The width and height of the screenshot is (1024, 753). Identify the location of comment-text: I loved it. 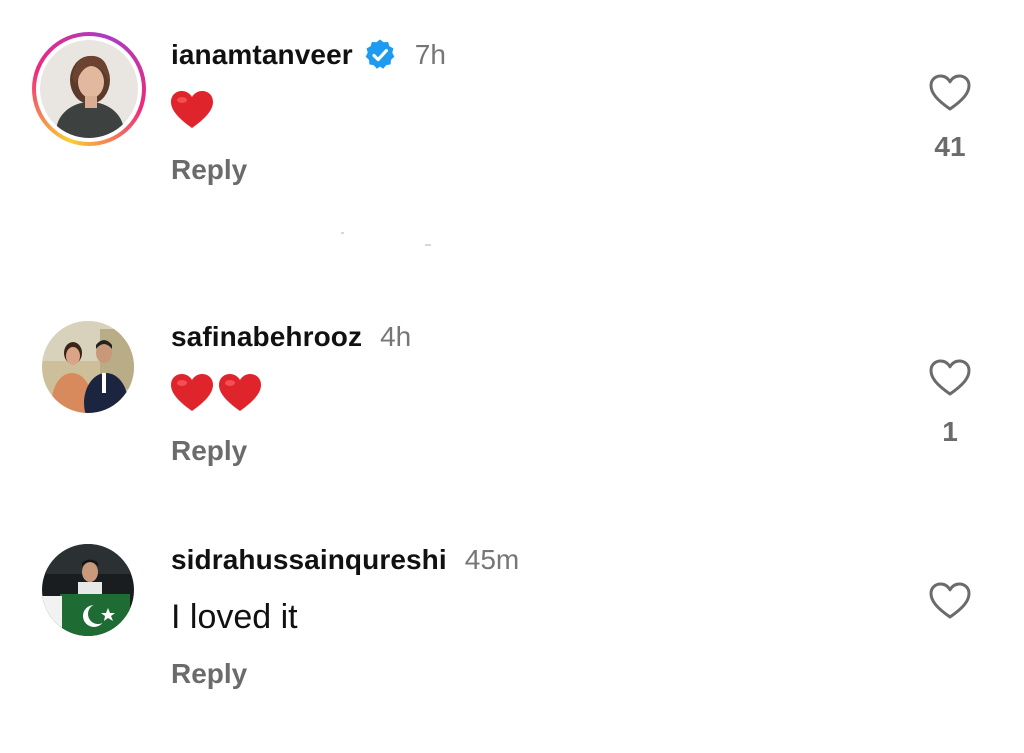
(234, 617).